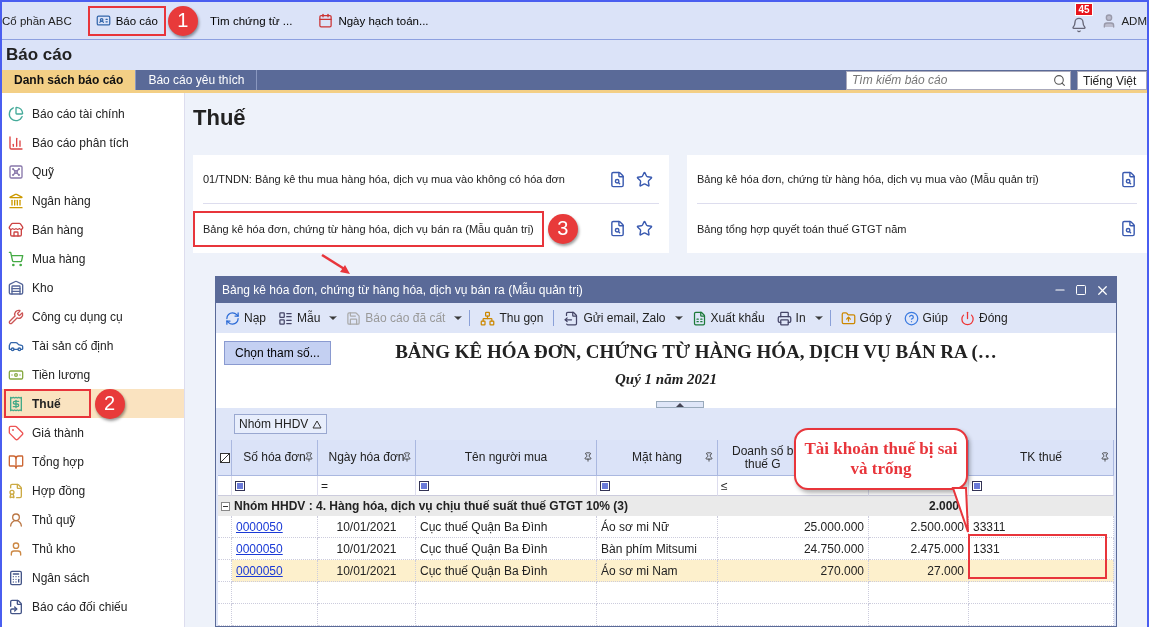 This screenshot has height=627, width=1149. Describe the element at coordinates (367, 527) in the screenshot. I see `table-cell: 10/01/2021` at that location.